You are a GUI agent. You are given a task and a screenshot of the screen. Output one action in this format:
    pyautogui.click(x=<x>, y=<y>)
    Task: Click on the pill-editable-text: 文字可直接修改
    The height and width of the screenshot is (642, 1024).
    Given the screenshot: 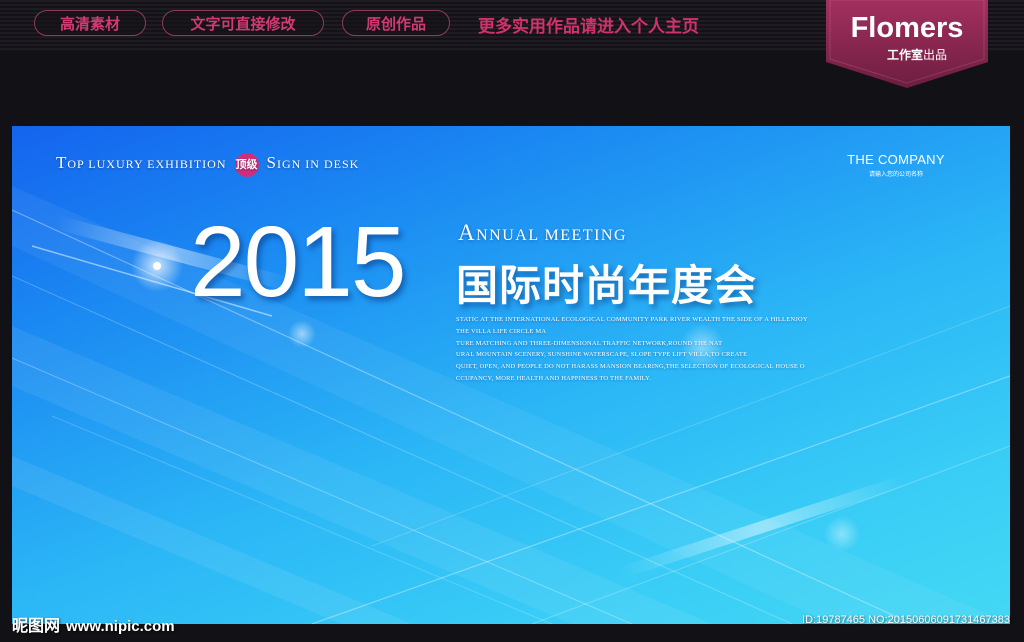 What is the action you would take?
    pyautogui.click(x=243, y=23)
    